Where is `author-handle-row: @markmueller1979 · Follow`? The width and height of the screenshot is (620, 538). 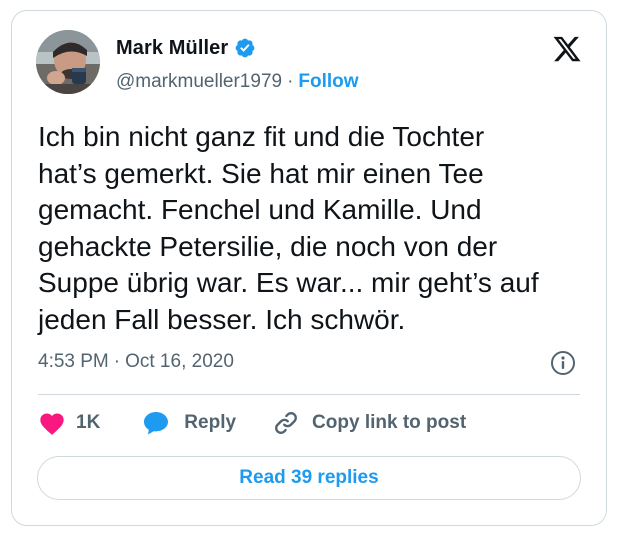 author-handle-row: @markmueller1979 · Follow is located at coordinates (237, 82).